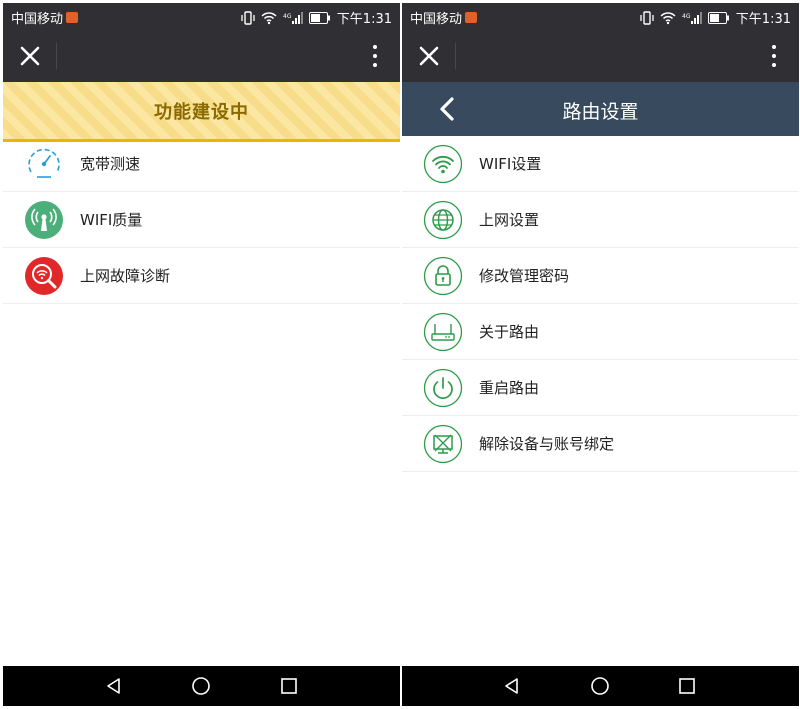  I want to click on router-settings-header: 路由设置, so click(600, 109).